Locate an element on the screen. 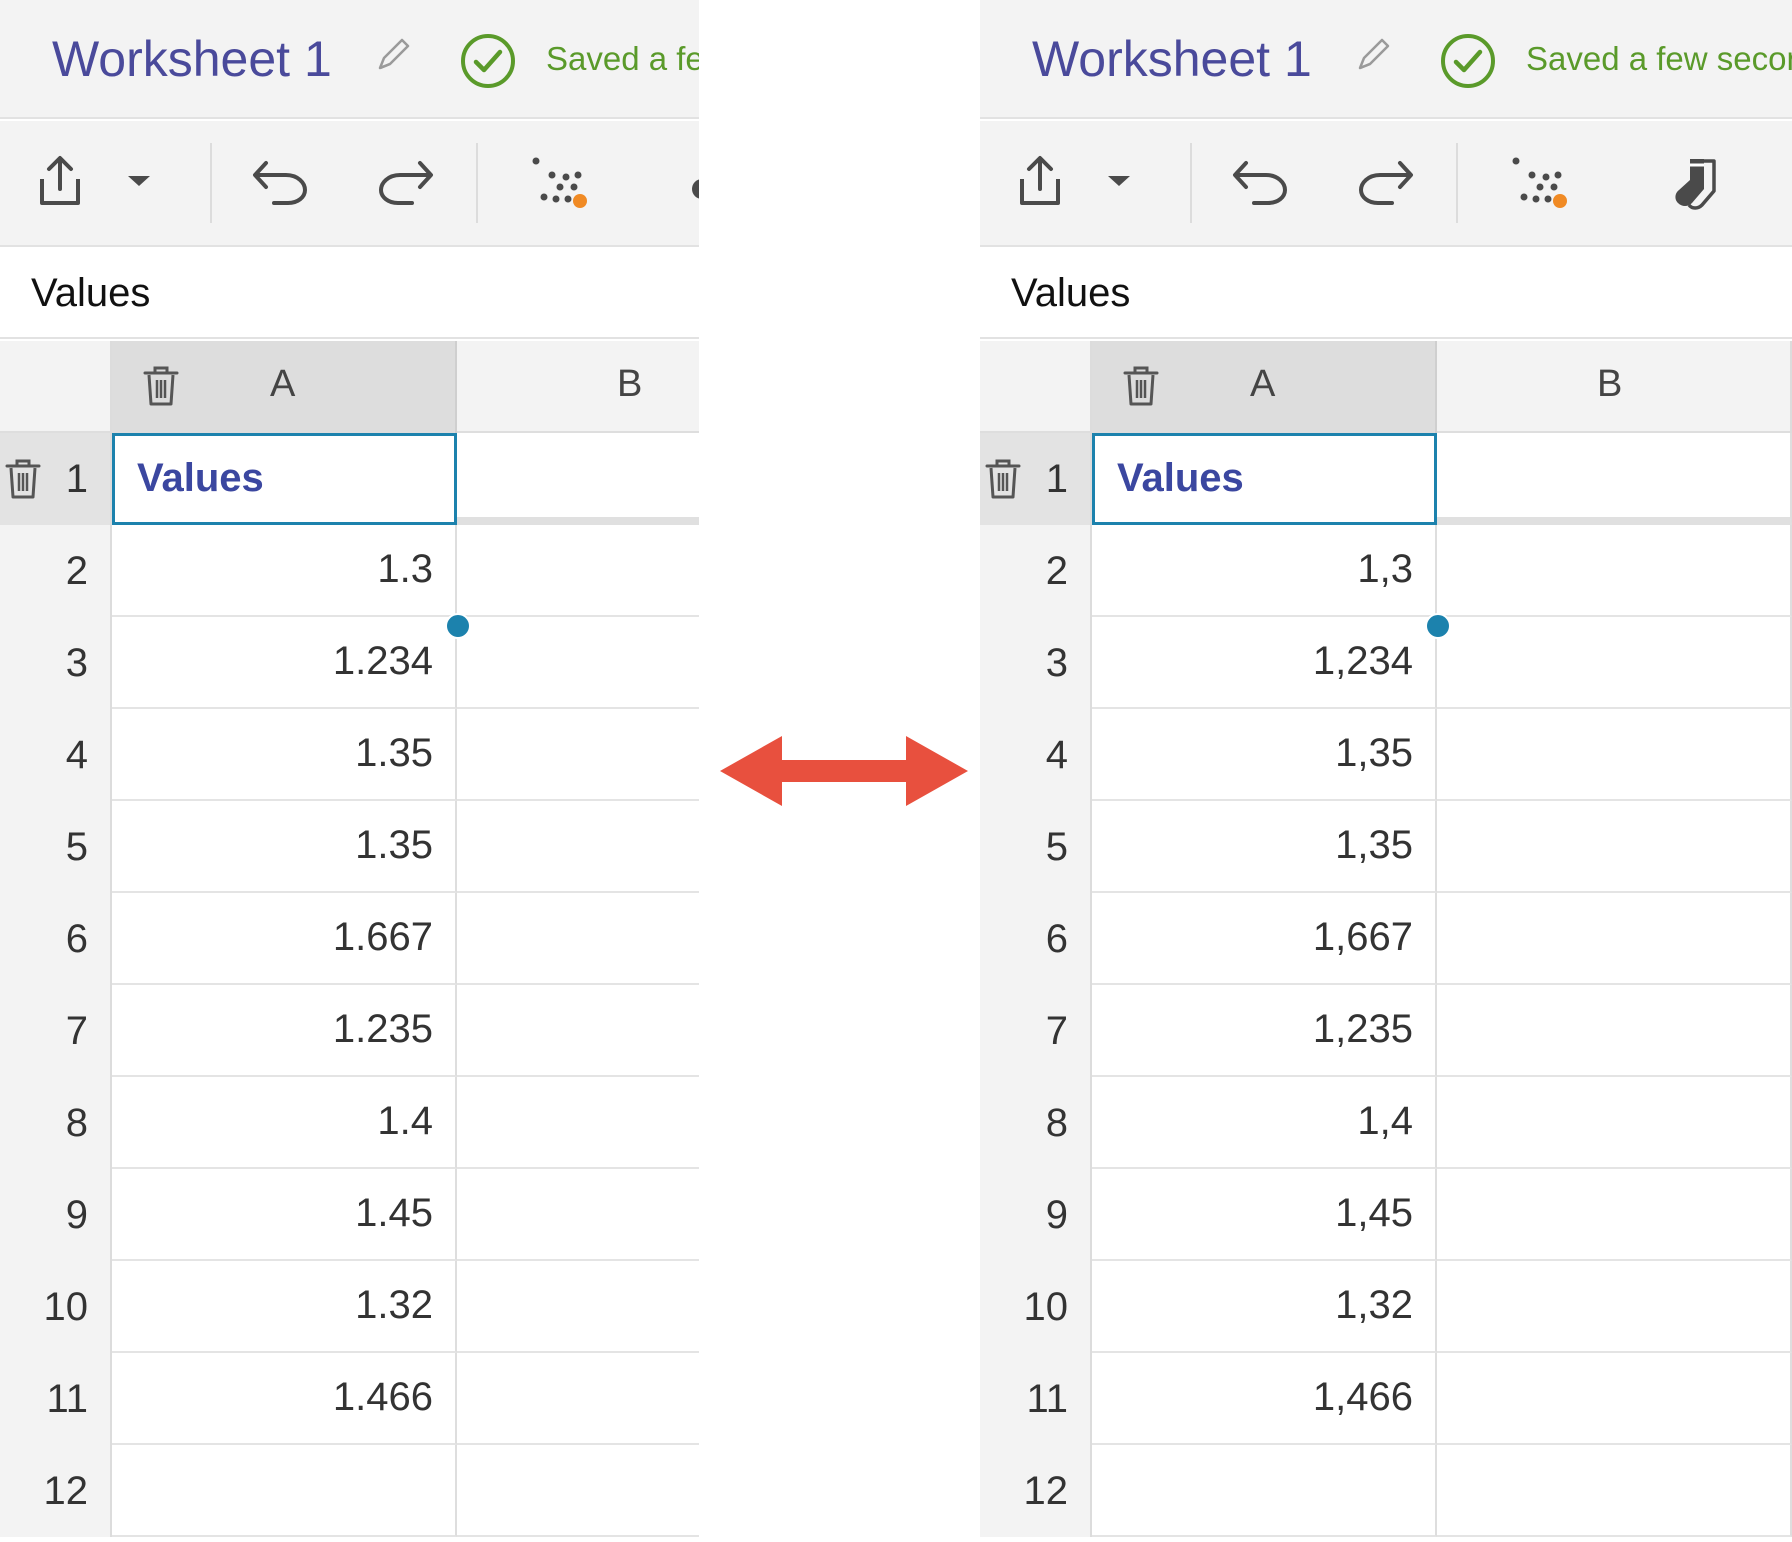 The image size is (1792, 1542). grid-cell: 1,45 is located at coordinates (1264, 1215).